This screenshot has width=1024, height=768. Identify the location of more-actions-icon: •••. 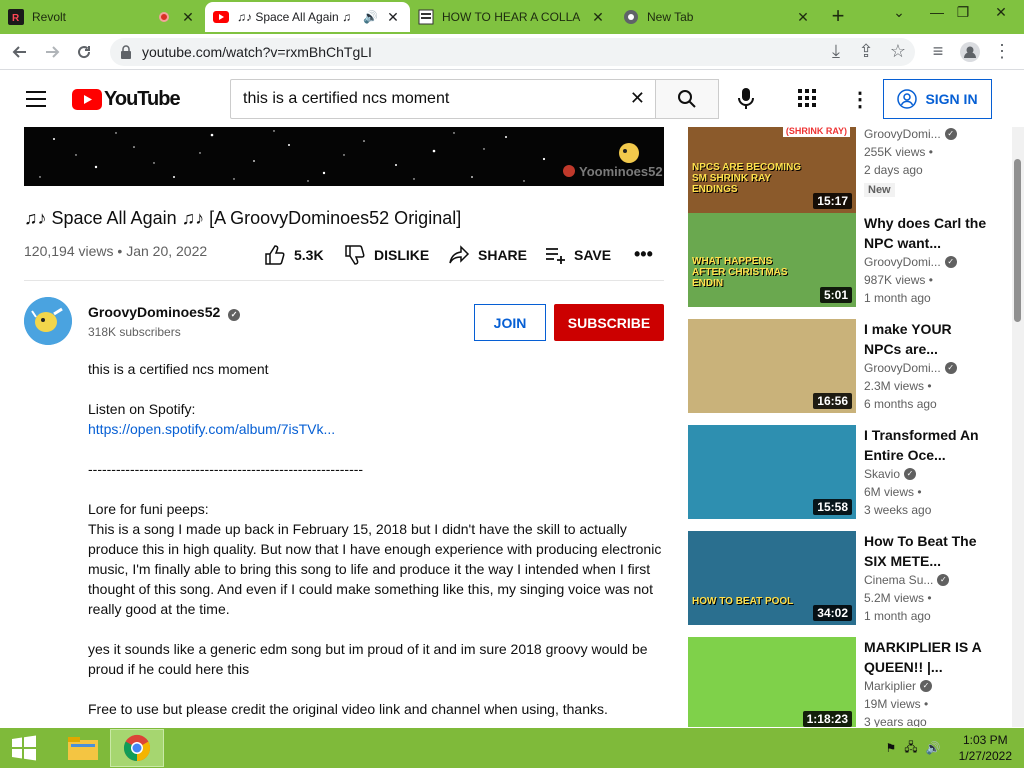
(643, 254).